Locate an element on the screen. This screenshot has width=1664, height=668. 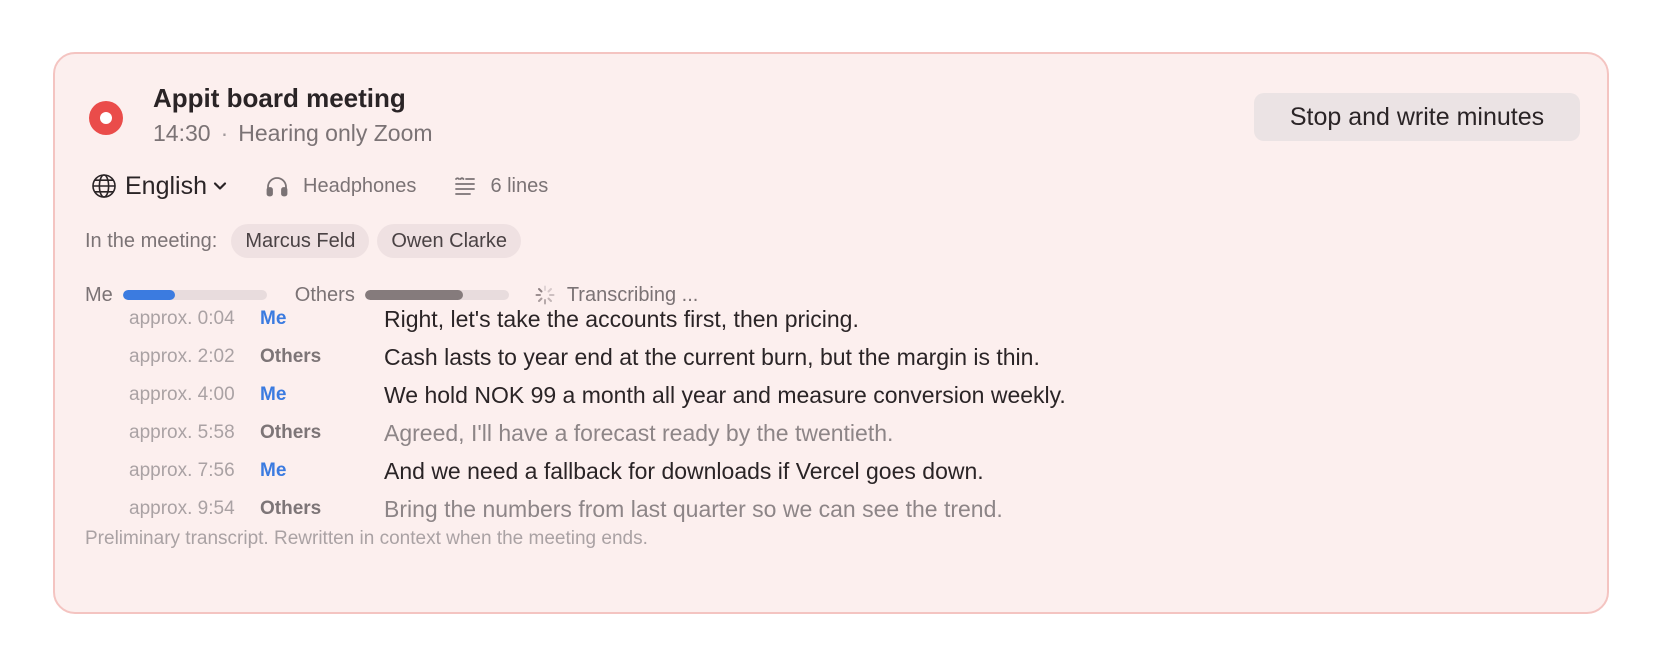
meeting-time: 14:30 is located at coordinates (182, 133).